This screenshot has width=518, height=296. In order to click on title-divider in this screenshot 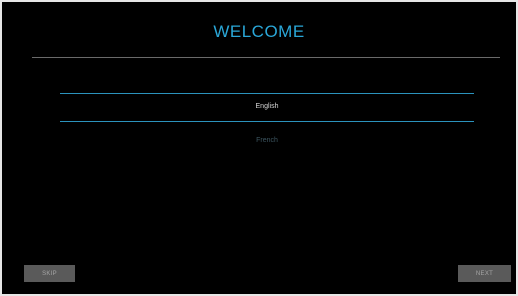, I will do `click(266, 57)`.